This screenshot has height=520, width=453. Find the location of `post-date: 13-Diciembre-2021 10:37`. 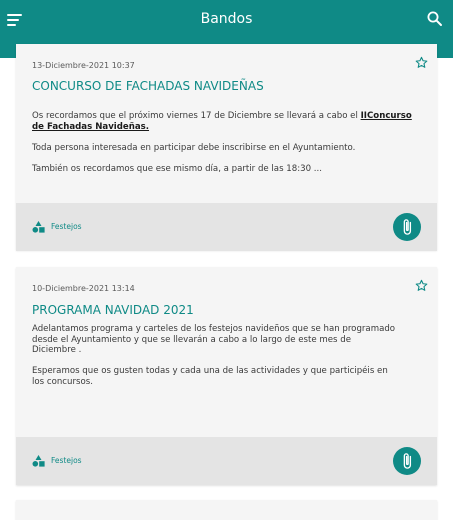

post-date: 13-Diciembre-2021 10:37 is located at coordinates (83, 65).